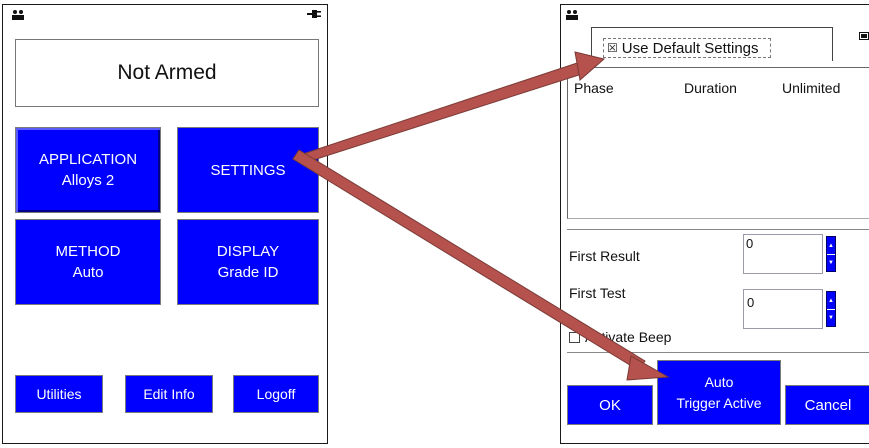 This screenshot has height=448, width=869. Describe the element at coordinates (442, 112) in the screenshot. I see `arrow-to-use-default` at that location.